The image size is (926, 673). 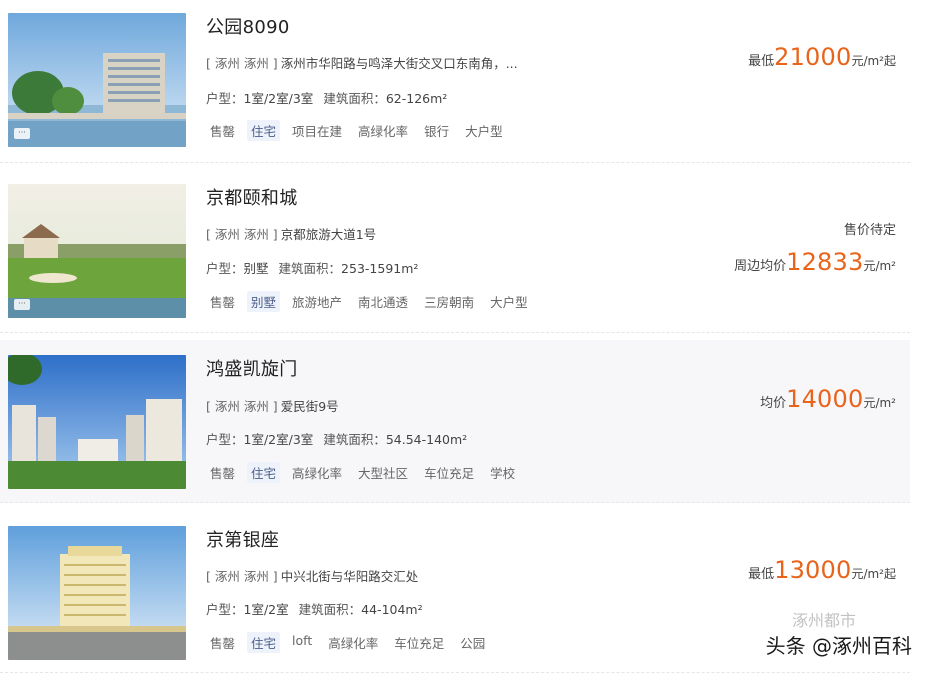 What do you see at coordinates (869, 230) in the screenshot?
I see `price-pending-note: 售价待定` at bounding box center [869, 230].